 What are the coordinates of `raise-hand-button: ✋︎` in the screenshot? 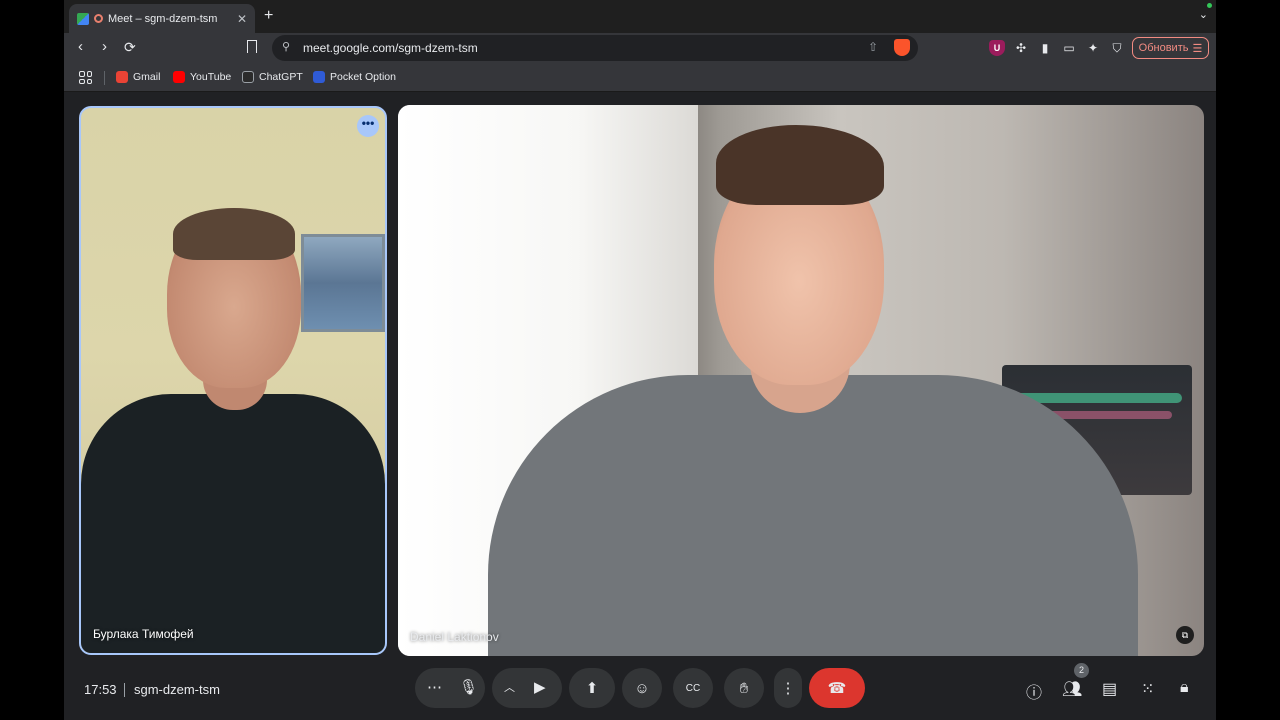 It's located at (744, 688).